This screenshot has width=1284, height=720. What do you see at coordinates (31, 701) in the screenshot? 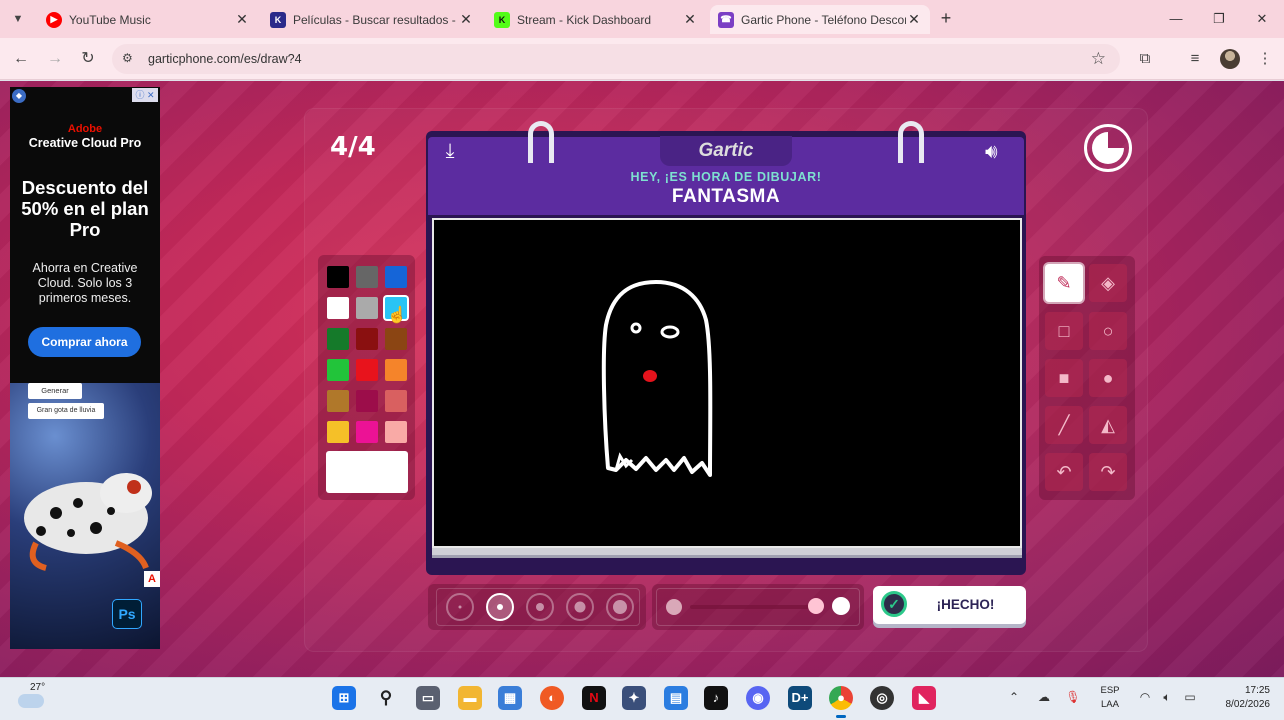
I see `cloud-icon` at bounding box center [31, 701].